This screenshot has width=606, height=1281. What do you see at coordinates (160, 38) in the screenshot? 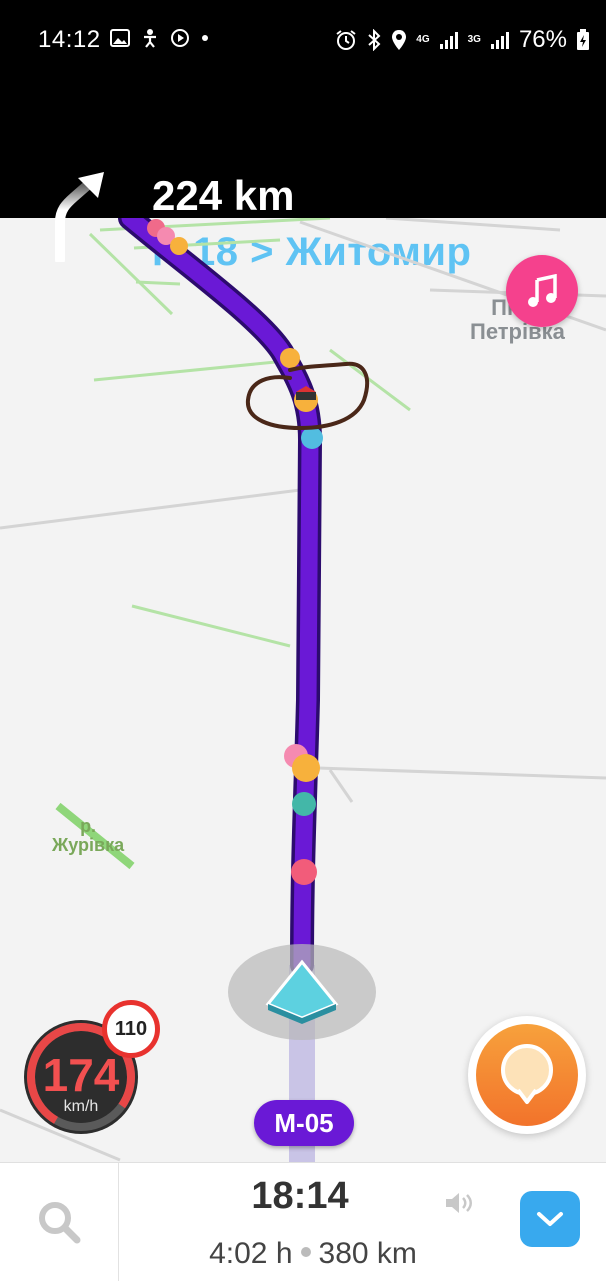
I see `notification-icons` at bounding box center [160, 38].